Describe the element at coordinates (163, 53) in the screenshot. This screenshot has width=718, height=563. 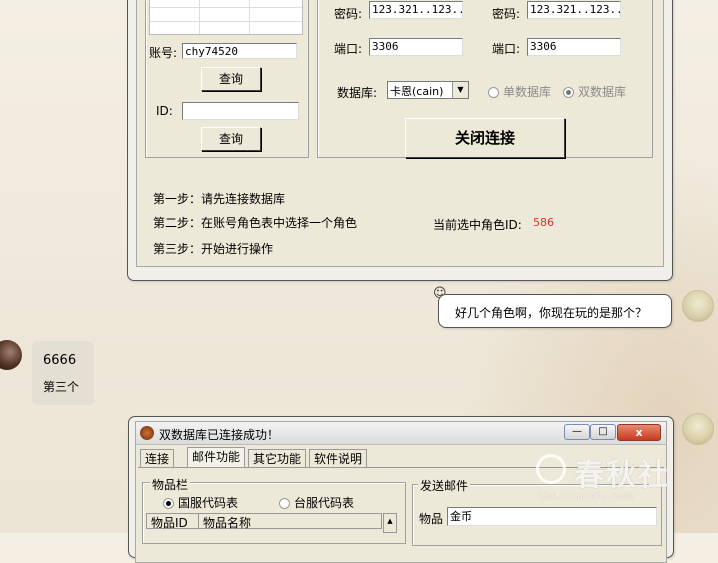
I see `account-label: 账号:` at that location.